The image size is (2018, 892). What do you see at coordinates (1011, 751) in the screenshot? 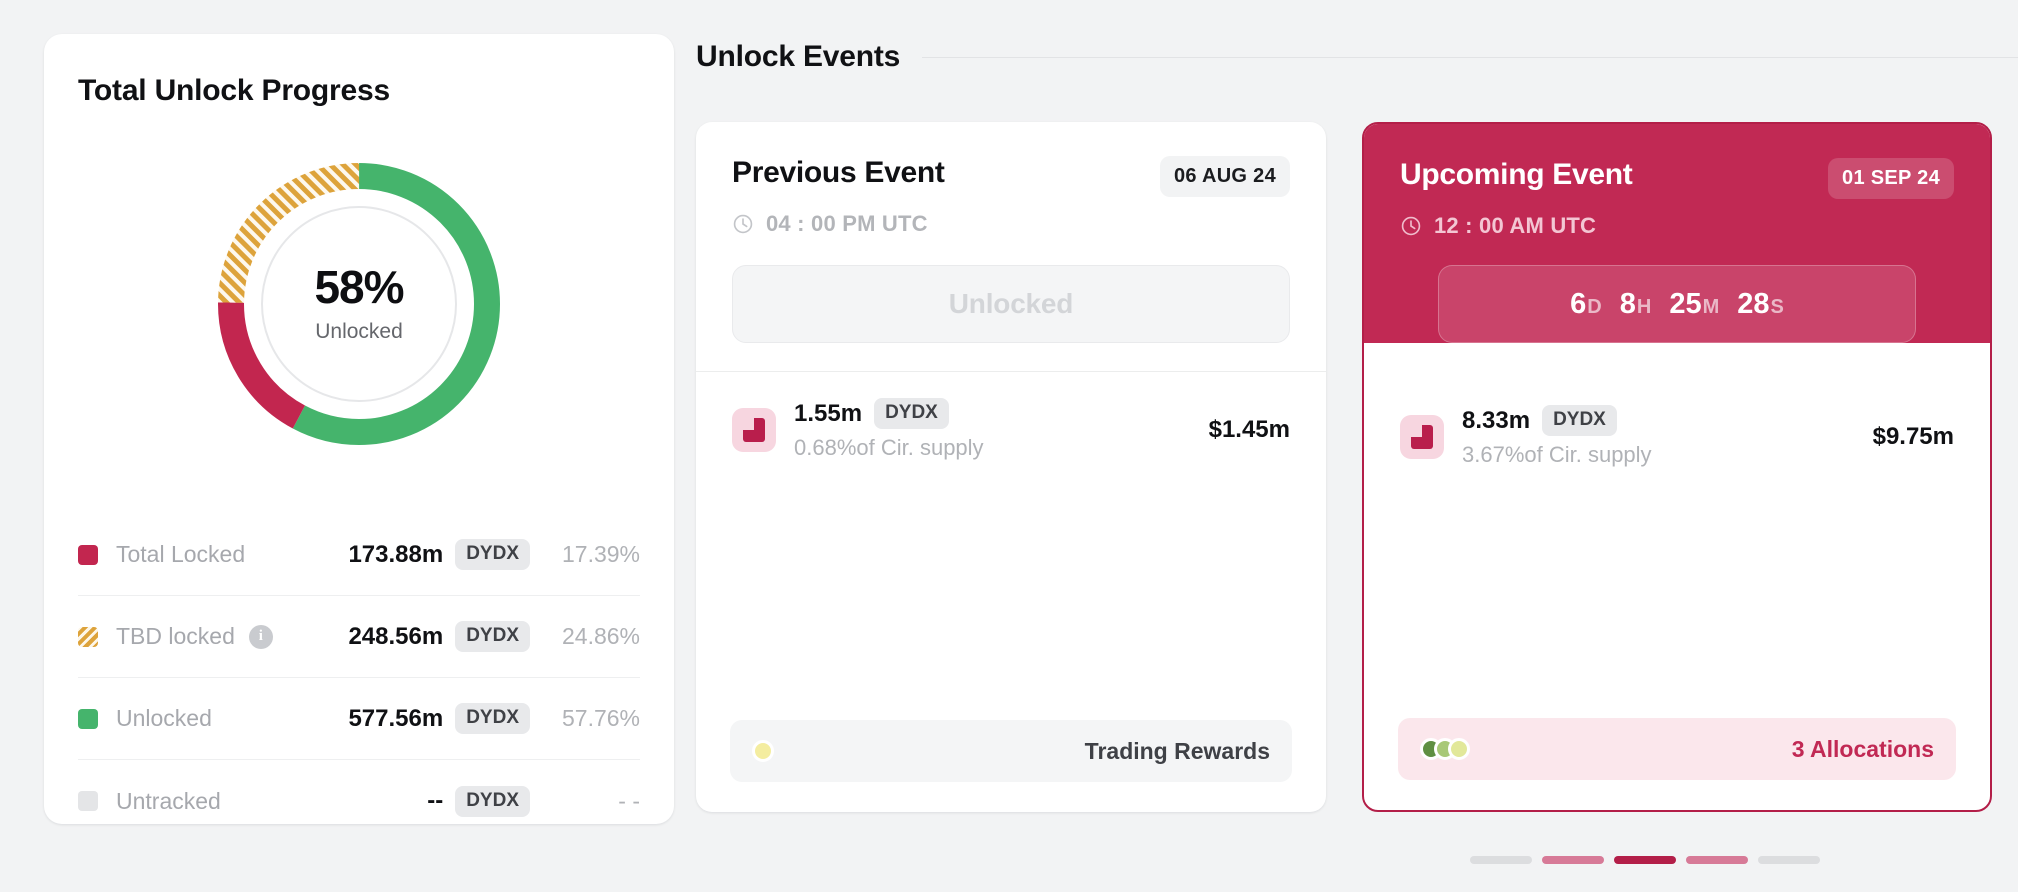
I see `previous-event-footer: Trading Rewards` at bounding box center [1011, 751].